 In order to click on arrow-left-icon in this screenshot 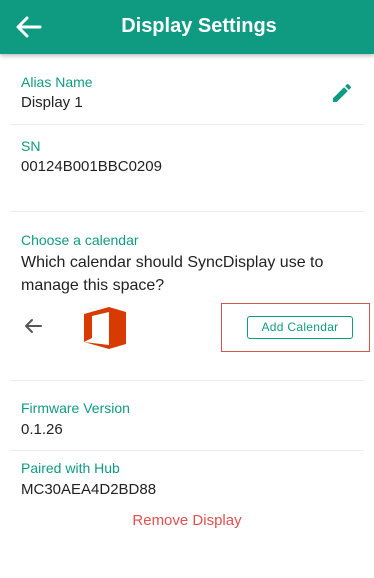, I will do `click(33, 326)`.